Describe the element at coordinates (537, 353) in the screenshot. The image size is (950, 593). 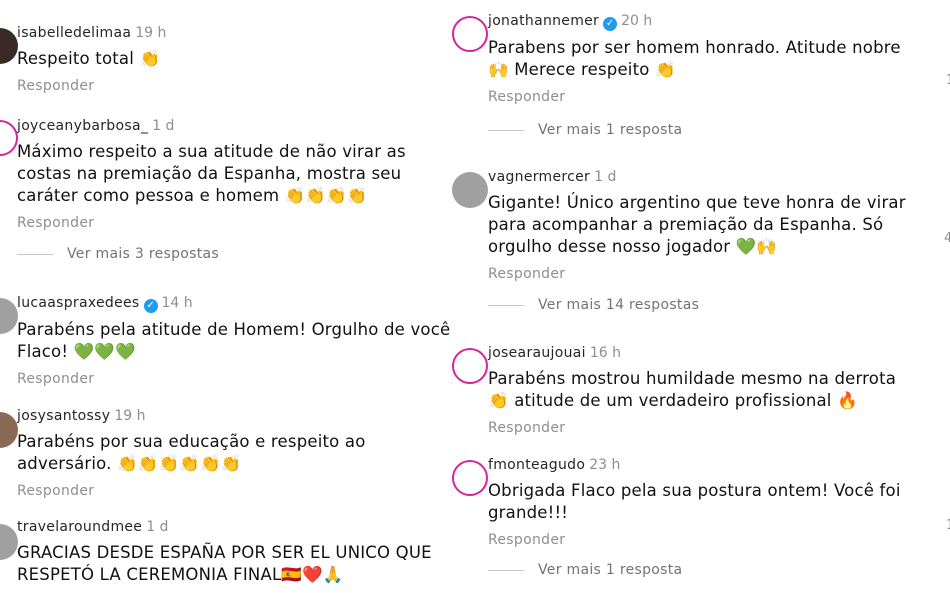
I see `comment-username: josearaujouai` at that location.